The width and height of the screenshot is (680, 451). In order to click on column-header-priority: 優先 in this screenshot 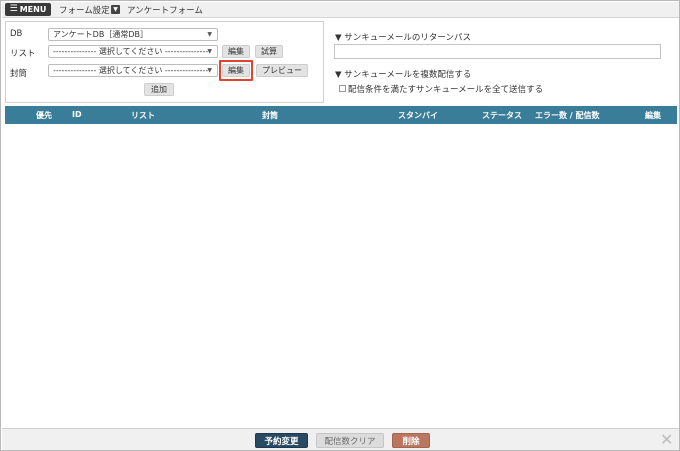, I will do `click(44, 115)`.